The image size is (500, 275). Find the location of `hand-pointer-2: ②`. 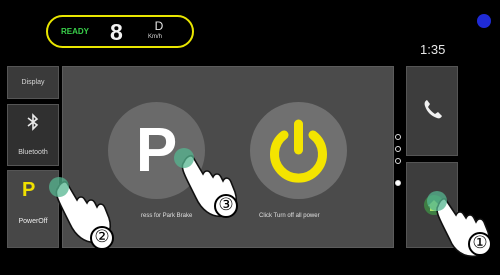

hand-pointer-2: ② is located at coordinates (80, 215).